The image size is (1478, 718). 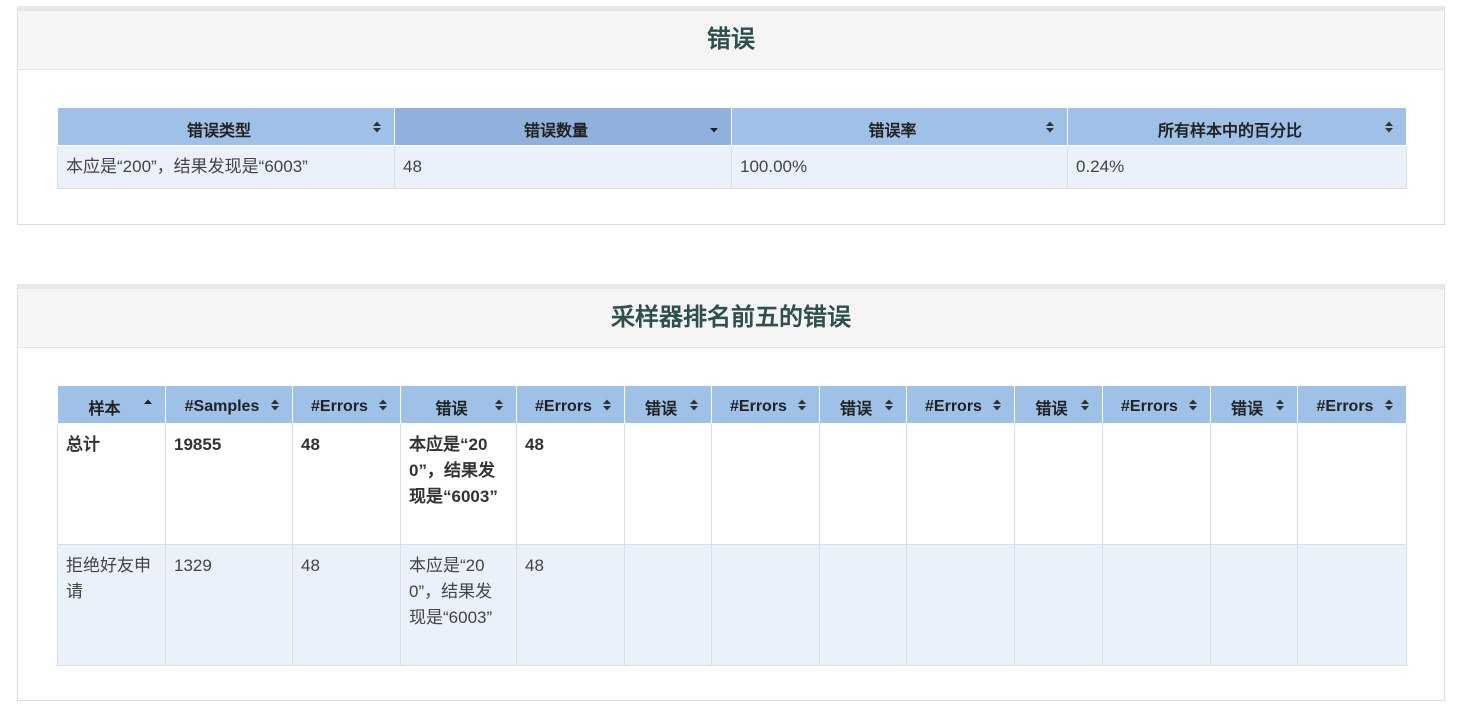 What do you see at coordinates (899, 167) in the screenshot?
I see `table-cell: 100.00%` at bounding box center [899, 167].